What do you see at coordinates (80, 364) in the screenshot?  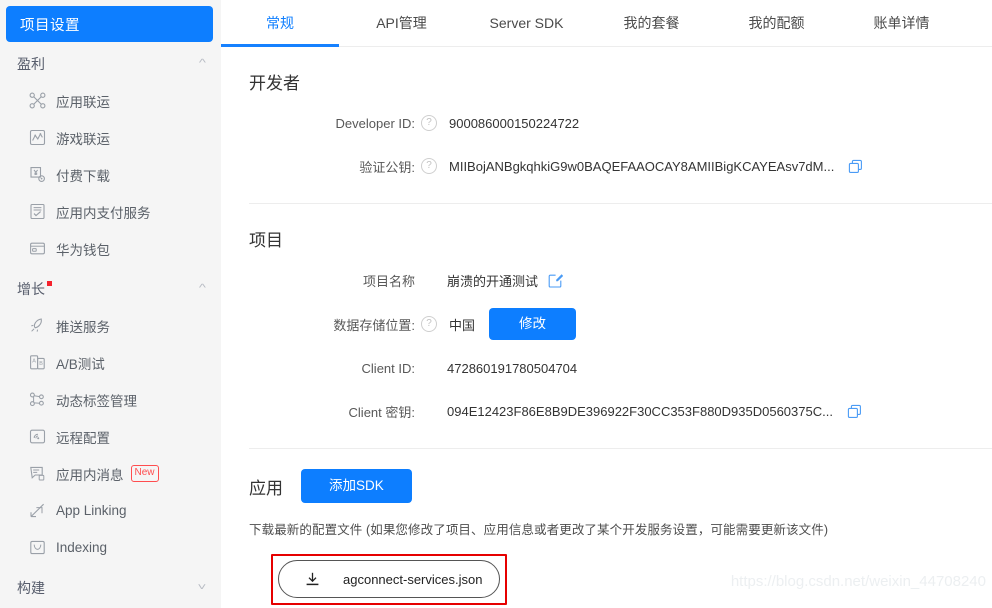 I see `sidebar-item-label: A/B测试` at bounding box center [80, 364].